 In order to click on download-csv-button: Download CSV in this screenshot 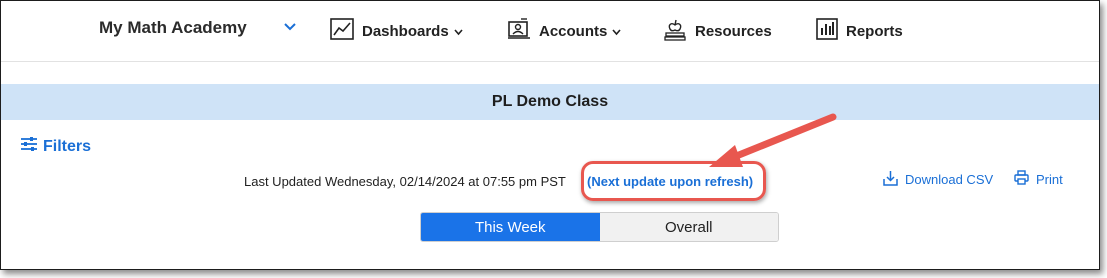, I will do `click(938, 179)`.